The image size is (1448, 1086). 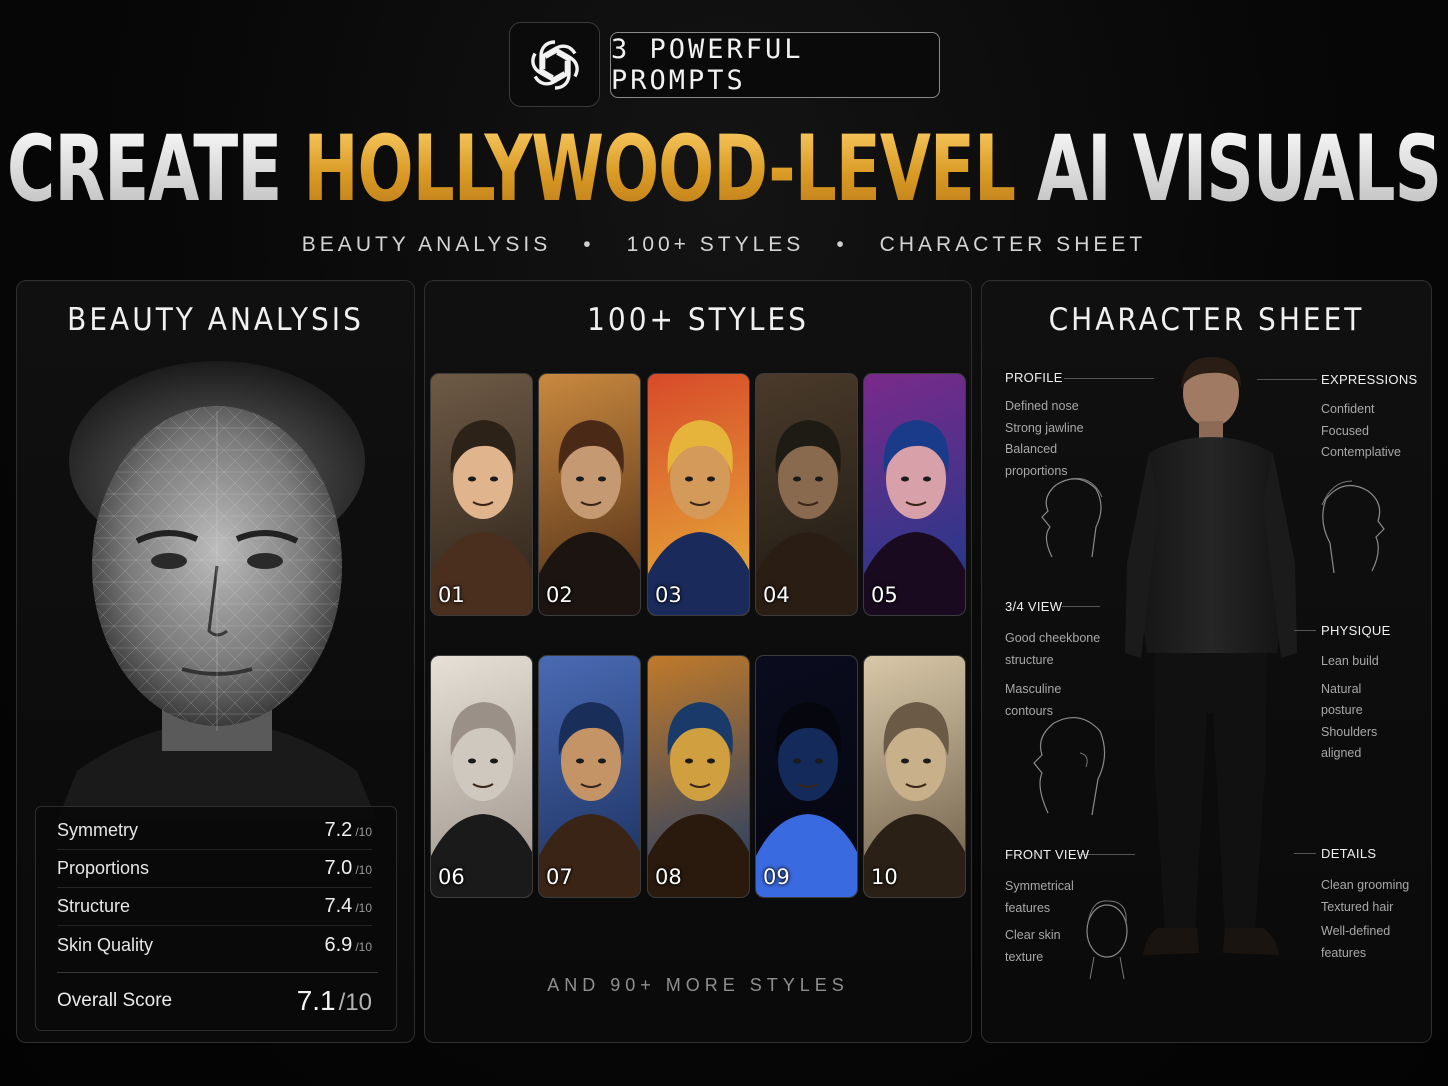 What do you see at coordinates (215, 319) in the screenshot?
I see `panel-title: BEAUTY ANALYSIS` at bounding box center [215, 319].